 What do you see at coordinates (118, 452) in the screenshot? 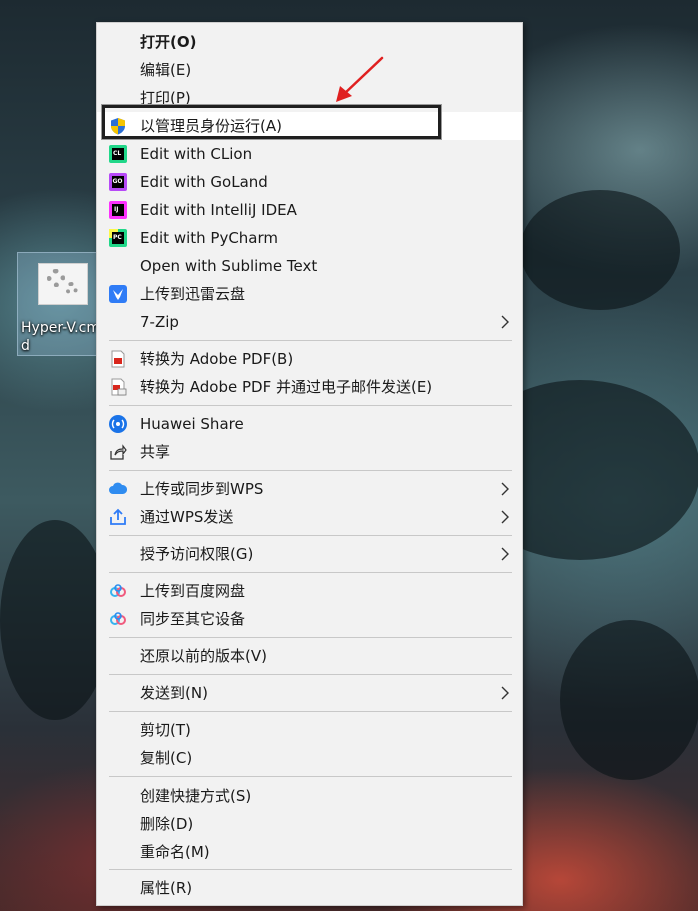
I see `share-icon` at bounding box center [118, 452].